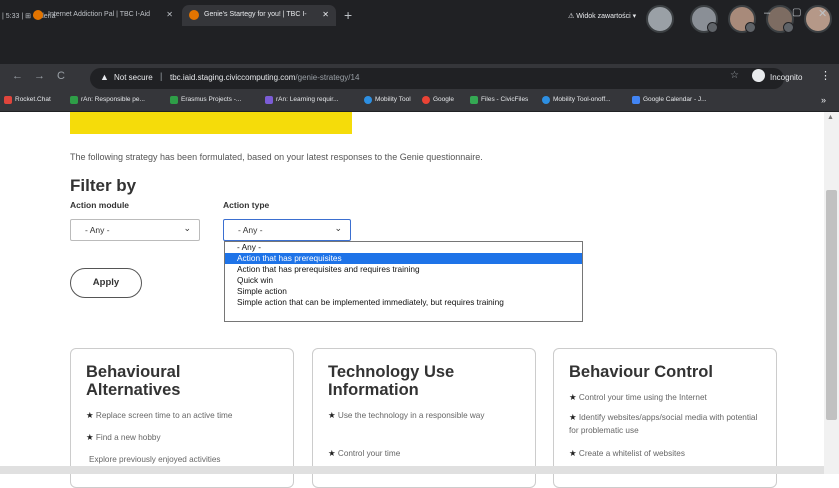 This screenshot has width=839, height=488. What do you see at coordinates (255, 14) in the screenshot?
I see `tab-label: Genie's Startegy for you! | TBC I-` at bounding box center [255, 14].